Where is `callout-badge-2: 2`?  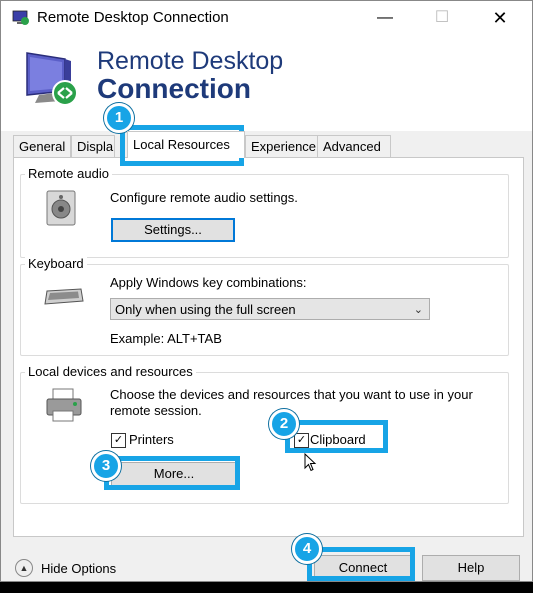
callout-badge-2: 2 is located at coordinates (284, 424).